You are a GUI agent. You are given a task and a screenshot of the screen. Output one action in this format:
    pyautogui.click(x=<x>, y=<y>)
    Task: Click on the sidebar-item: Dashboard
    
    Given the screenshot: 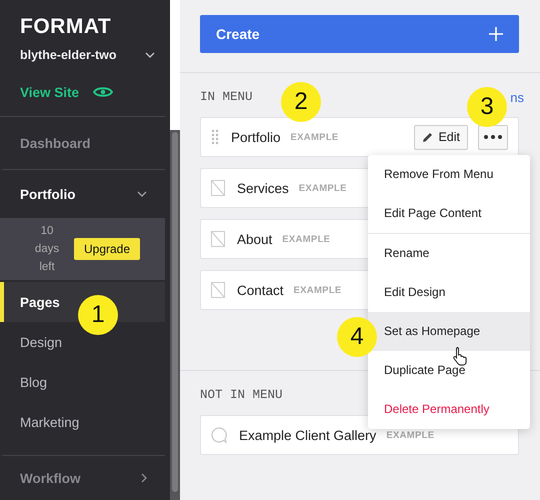 What is the action you would take?
    pyautogui.click(x=82, y=143)
    